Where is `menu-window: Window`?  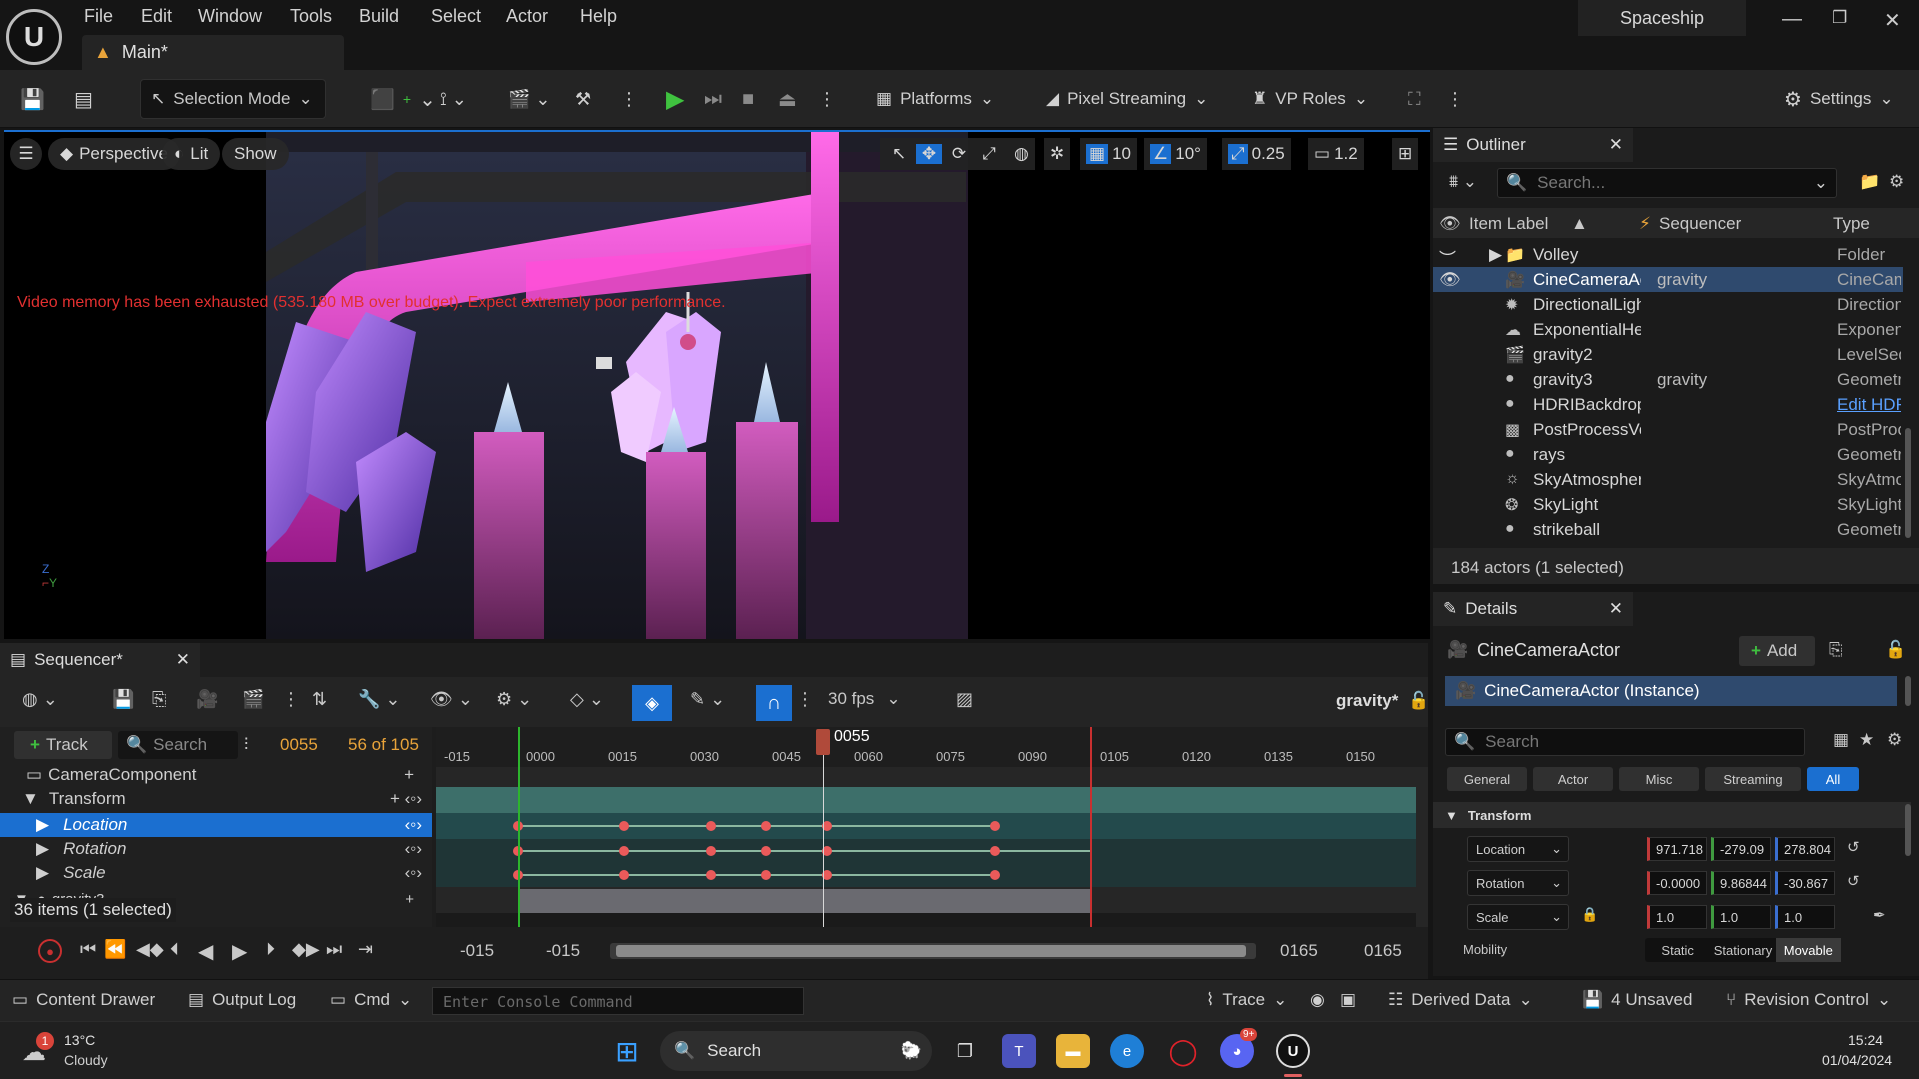 menu-window: Window is located at coordinates (230, 16).